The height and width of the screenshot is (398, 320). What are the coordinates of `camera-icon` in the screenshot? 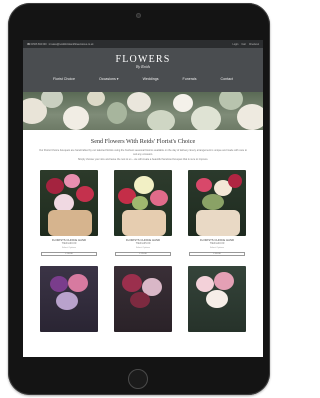 It's located at (138, 15).